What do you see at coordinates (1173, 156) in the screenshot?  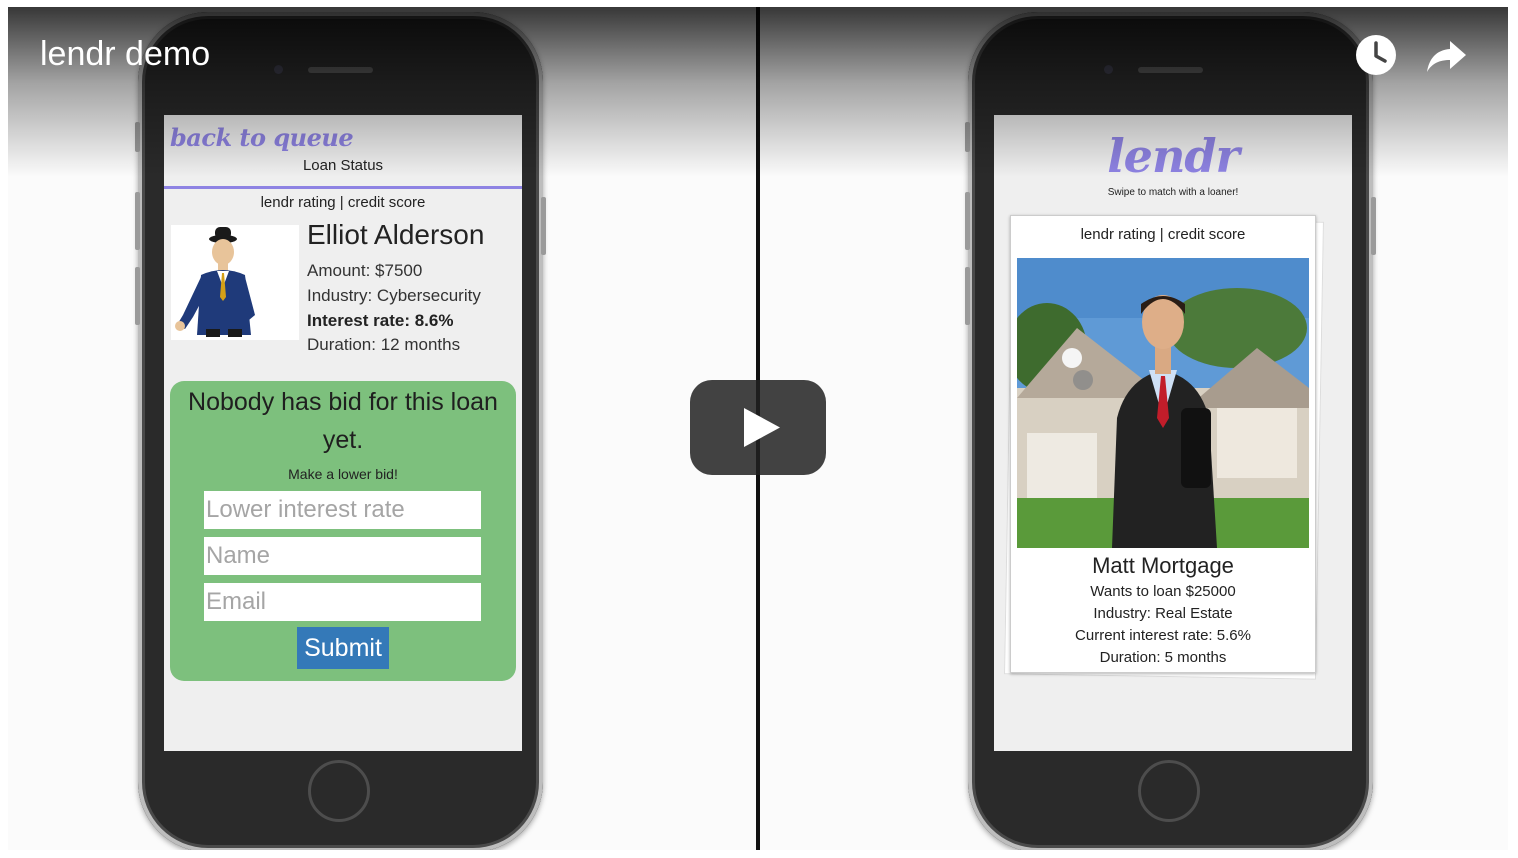 I see `lendr-logo: lendr` at bounding box center [1173, 156].